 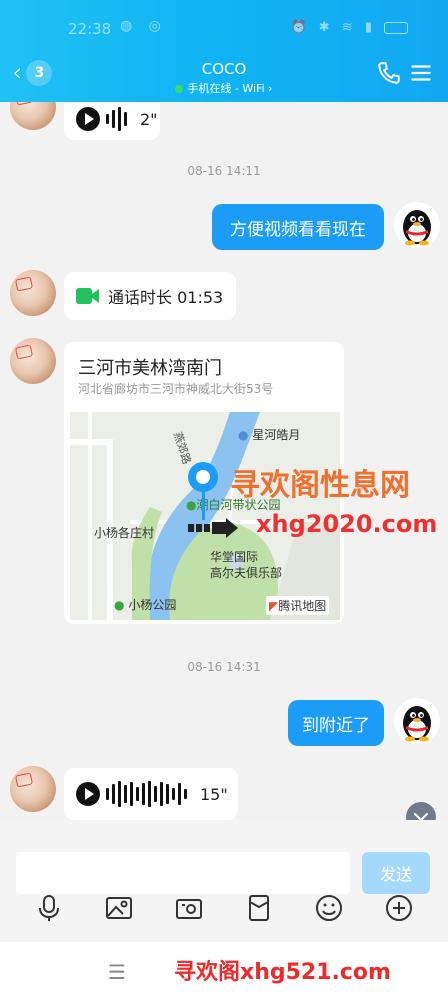 I want to click on map-brand: ◤腾讯地图, so click(x=298, y=605).